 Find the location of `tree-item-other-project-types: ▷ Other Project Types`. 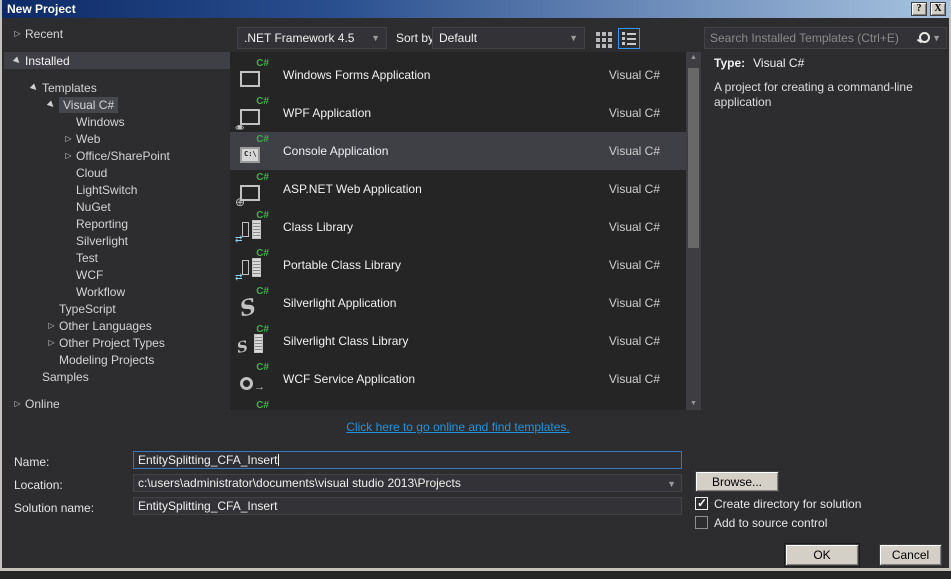

tree-item-other-project-types: ▷ Other Project Types is located at coordinates (117, 342).